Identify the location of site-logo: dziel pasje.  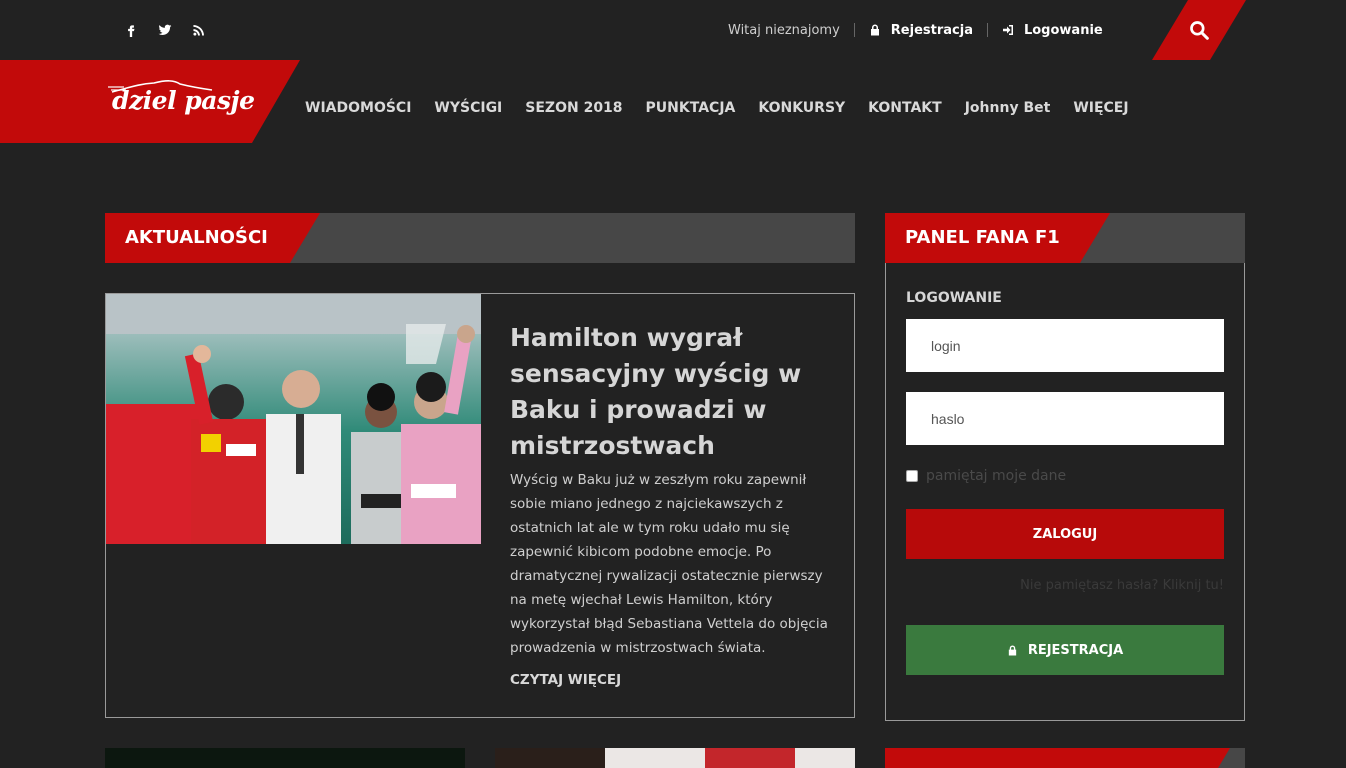
(150, 101).